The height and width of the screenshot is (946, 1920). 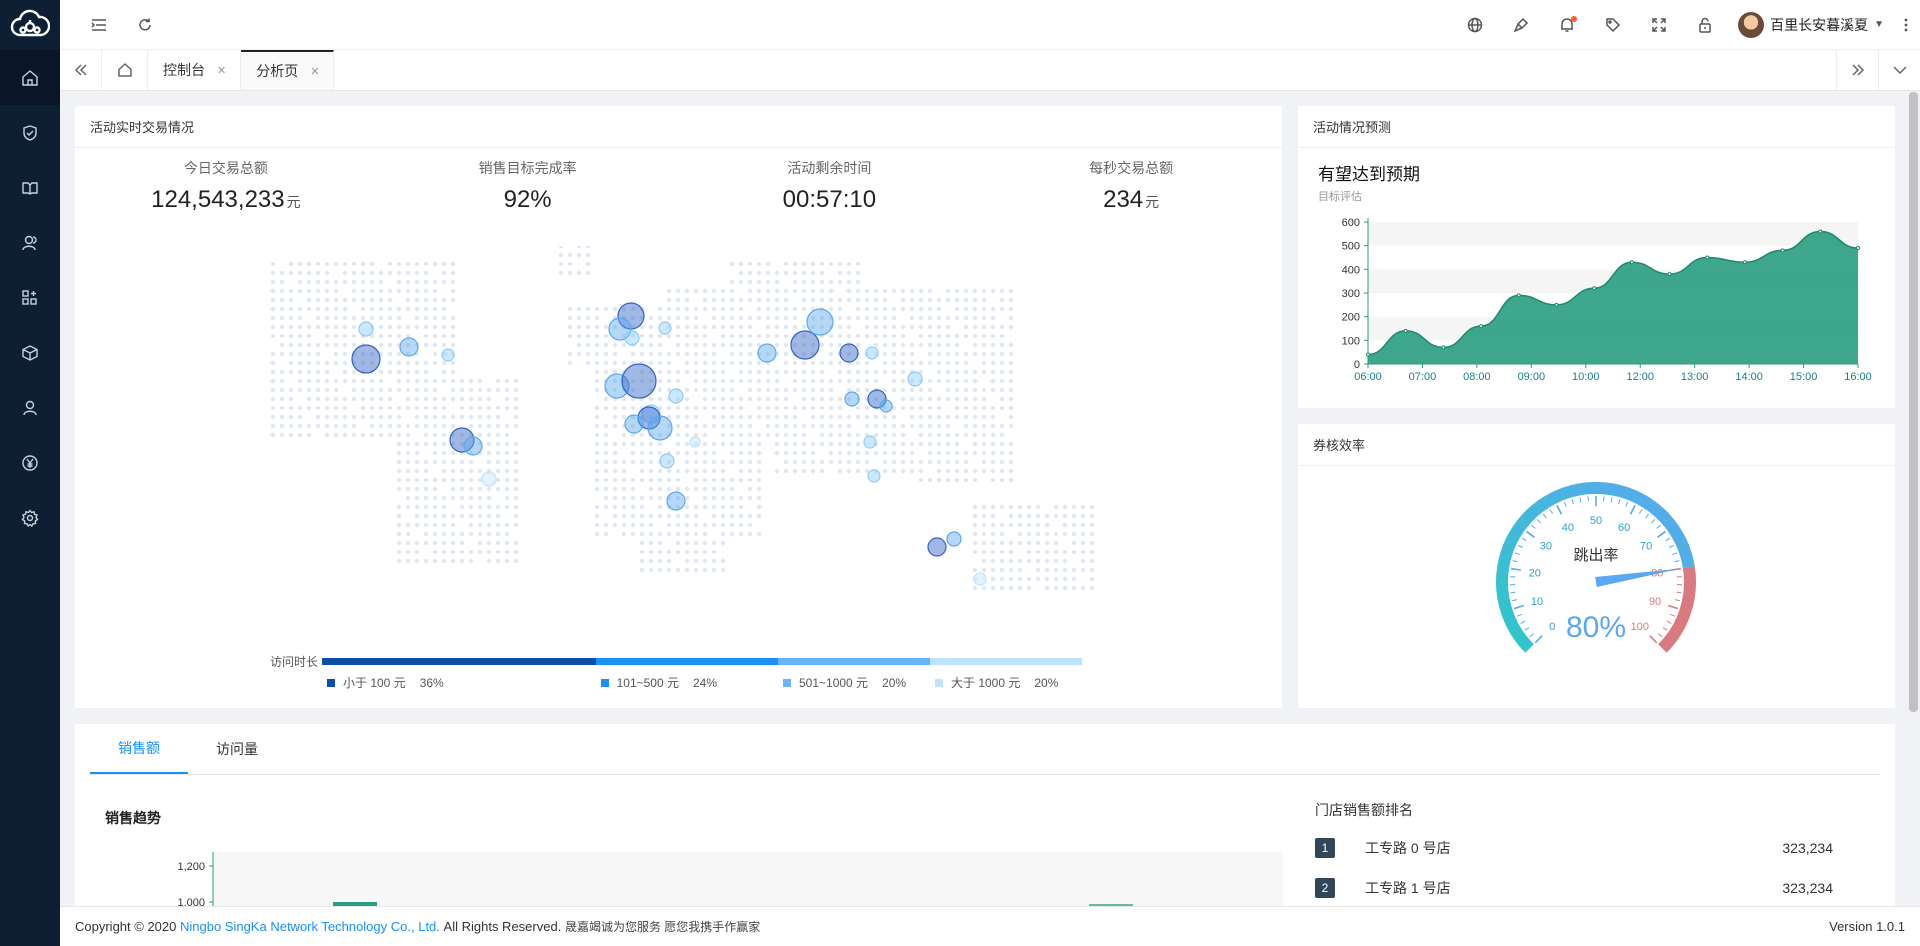 I want to click on gauge-tick-label: 90, so click(x=1655, y=602).